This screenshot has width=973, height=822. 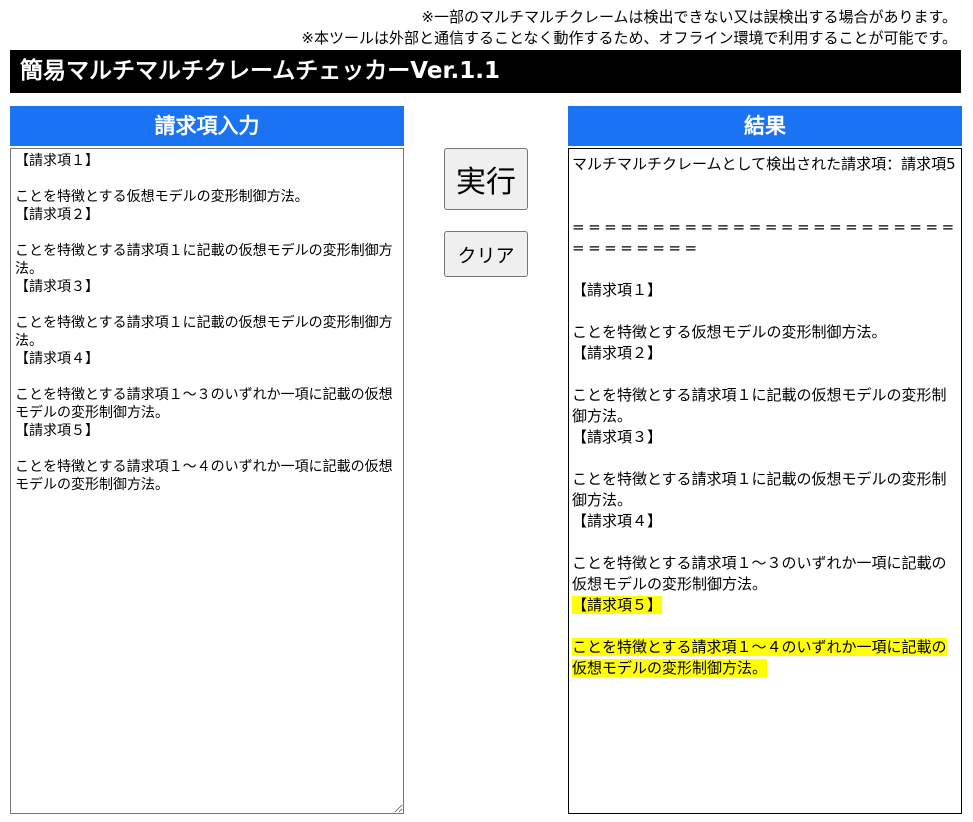 What do you see at coordinates (207, 126) in the screenshot?
I see `input-panel-heading: 請求項入力` at bounding box center [207, 126].